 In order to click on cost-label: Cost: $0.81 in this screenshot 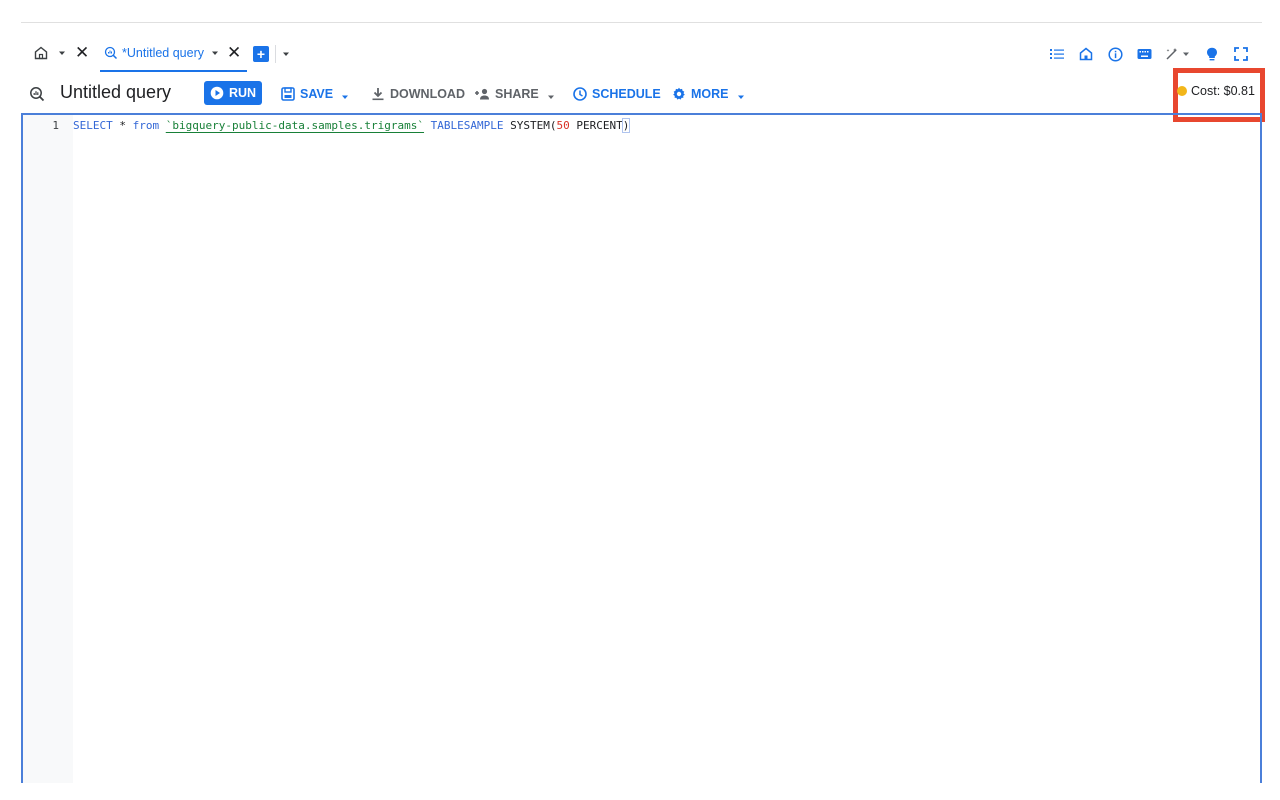, I will do `click(1223, 91)`.